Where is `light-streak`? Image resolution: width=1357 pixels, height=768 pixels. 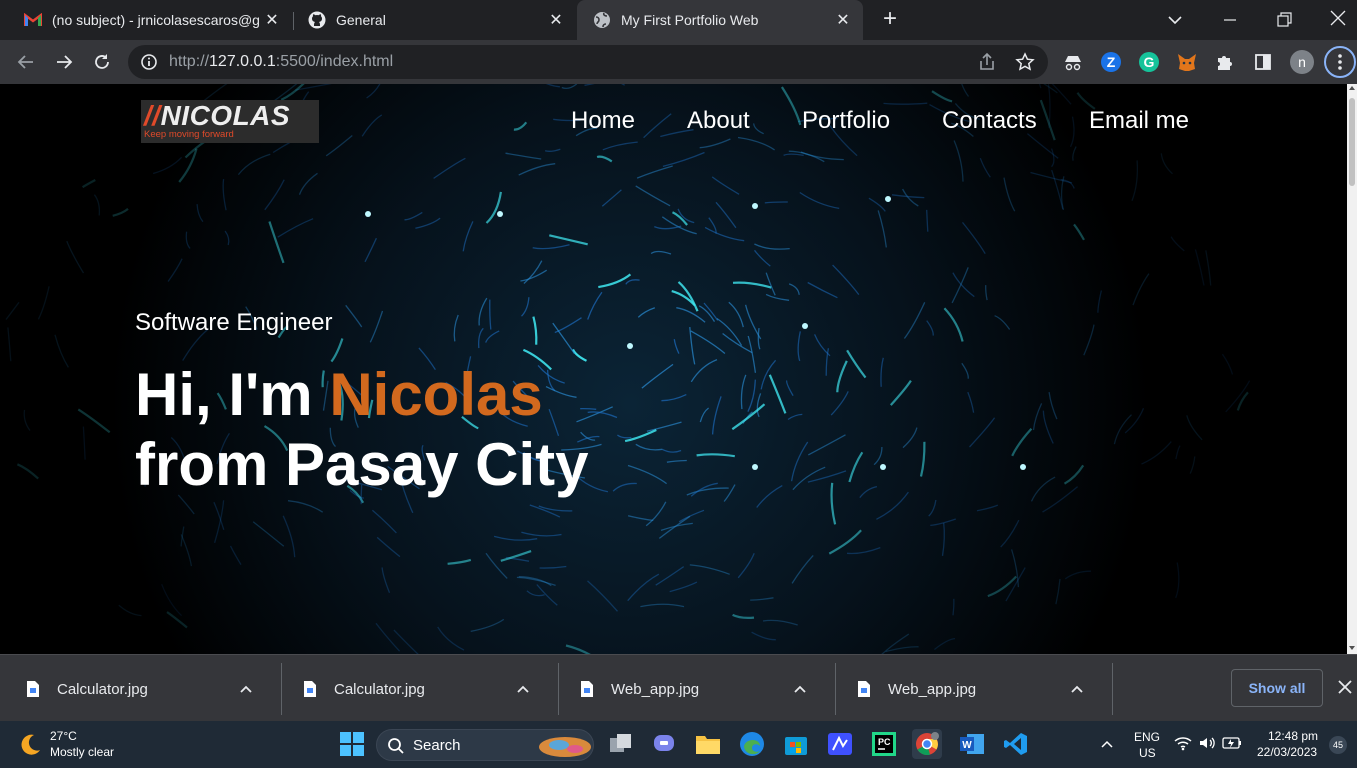
light-streak is located at coordinates (588, 409).